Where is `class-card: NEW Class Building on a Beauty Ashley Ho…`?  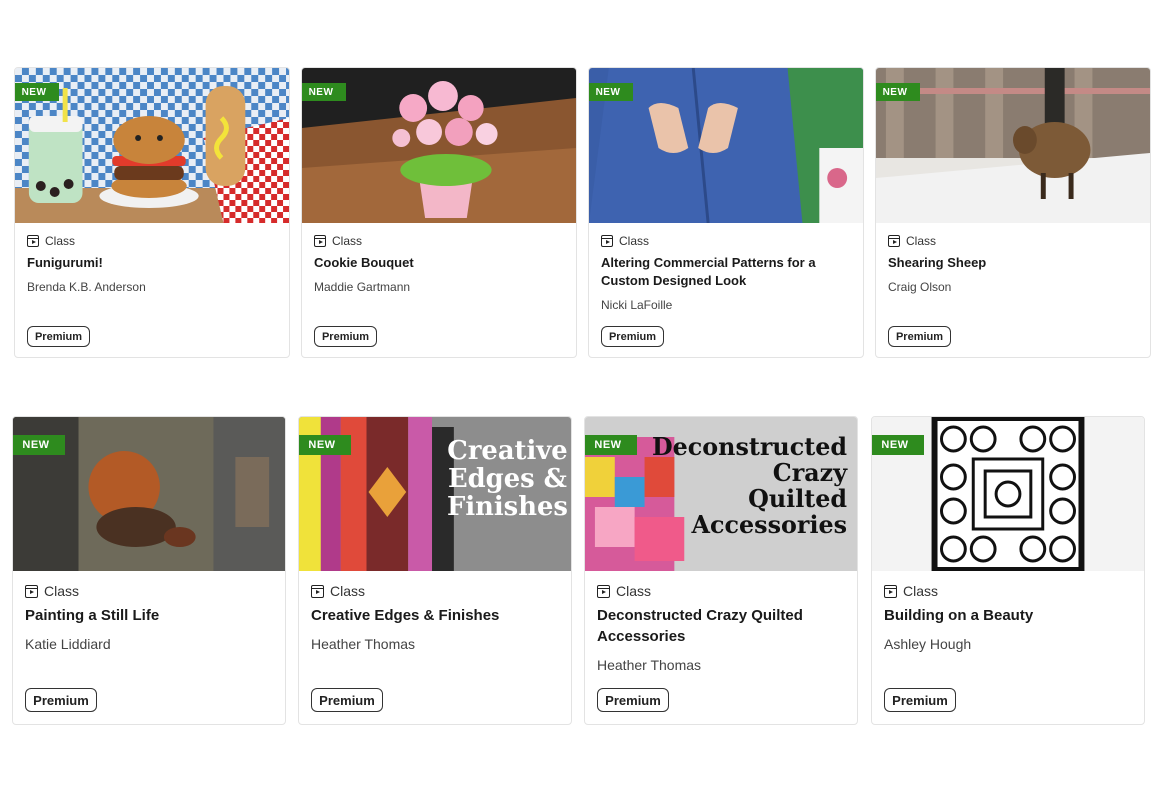
class-card: NEW Class Building on a Beauty Ashley Ho… is located at coordinates (1008, 570).